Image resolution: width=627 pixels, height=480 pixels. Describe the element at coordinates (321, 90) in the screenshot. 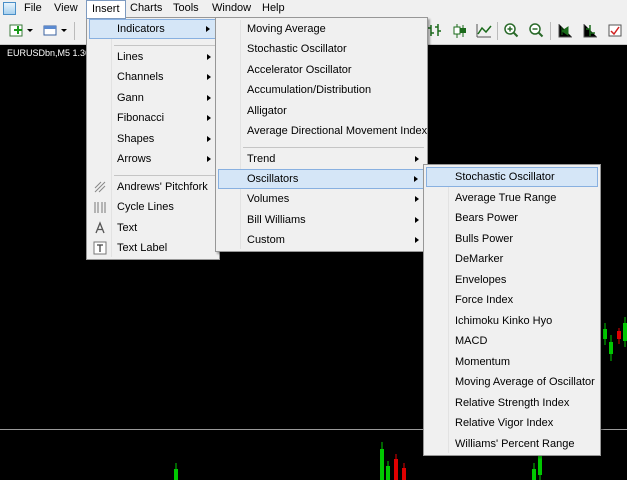

I see `indicator-accumulation-distribution: Accumulation/Distribution` at that location.